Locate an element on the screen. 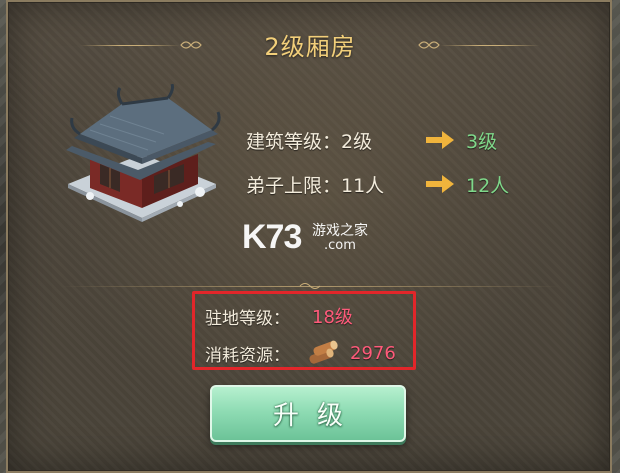  resource-cost-row: 消耗资源： is located at coordinates (247, 353).